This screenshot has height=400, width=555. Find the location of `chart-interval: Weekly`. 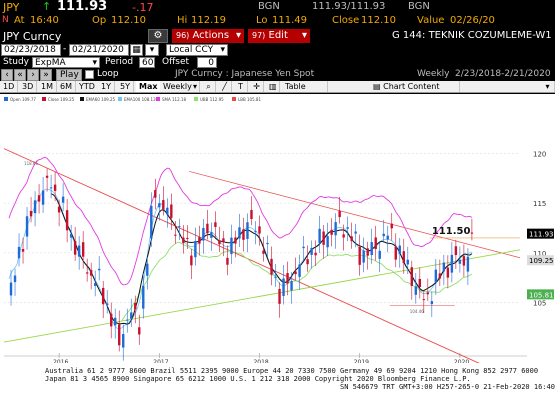

chart-interval: Weekly is located at coordinates (433, 74).